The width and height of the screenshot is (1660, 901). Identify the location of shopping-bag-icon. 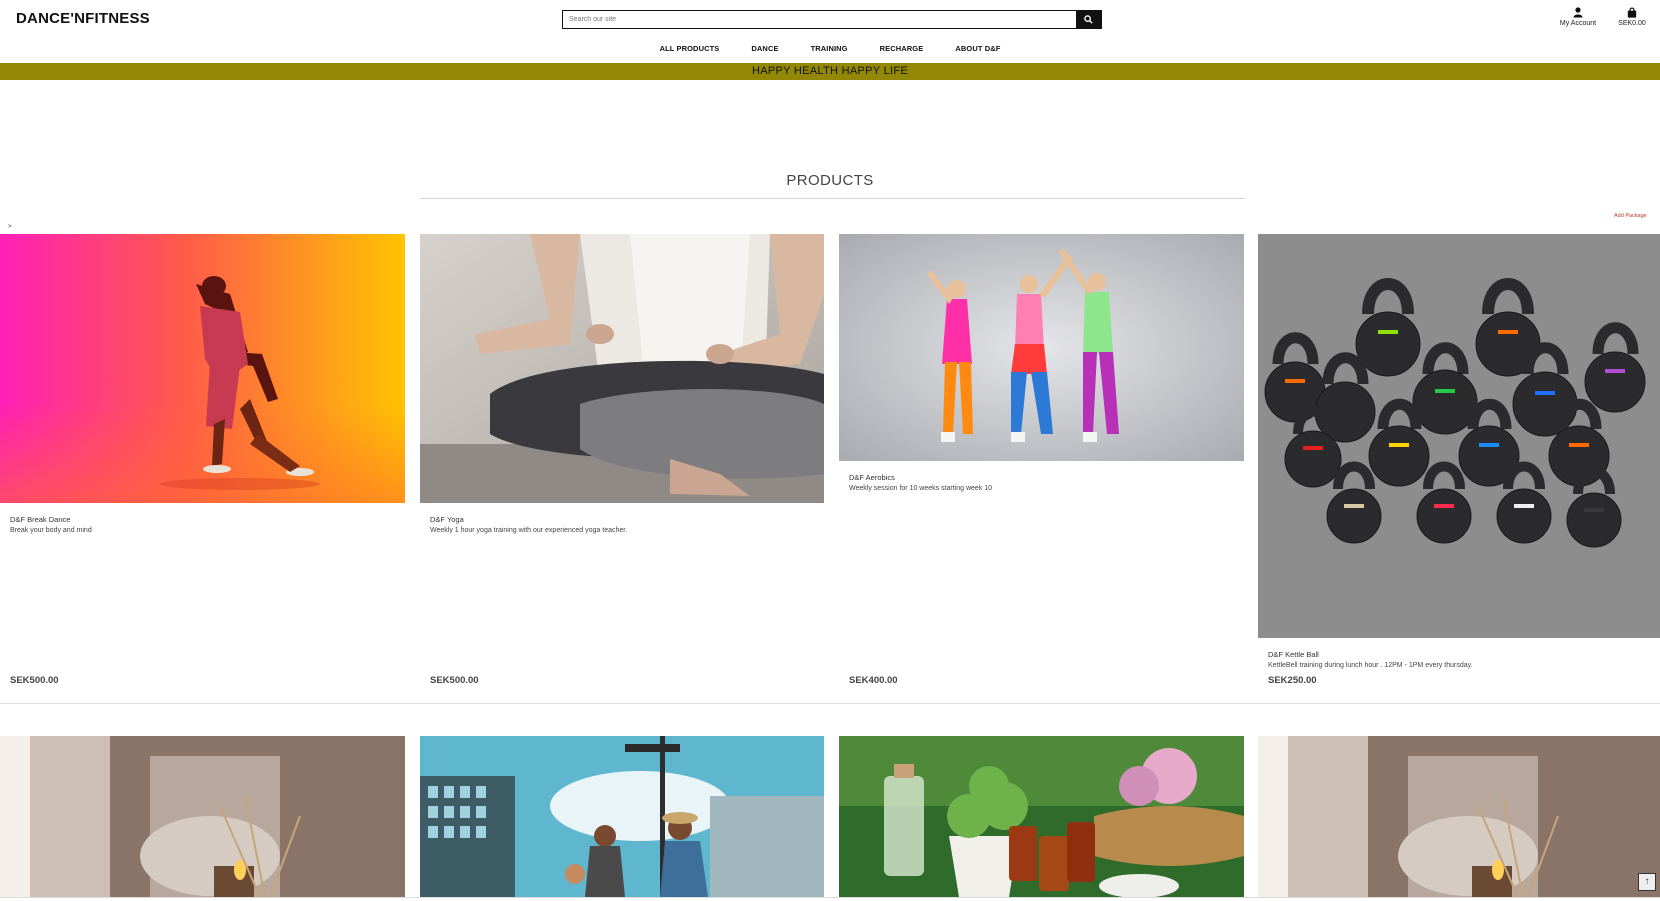
(1632, 12).